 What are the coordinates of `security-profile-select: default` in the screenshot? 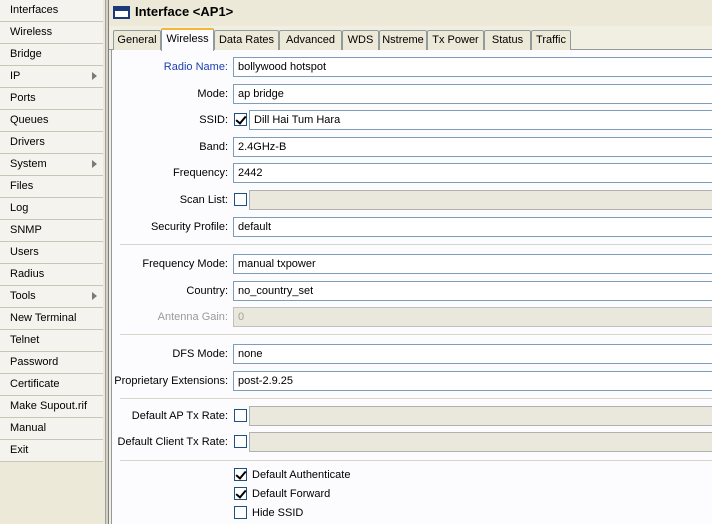 It's located at (472, 227).